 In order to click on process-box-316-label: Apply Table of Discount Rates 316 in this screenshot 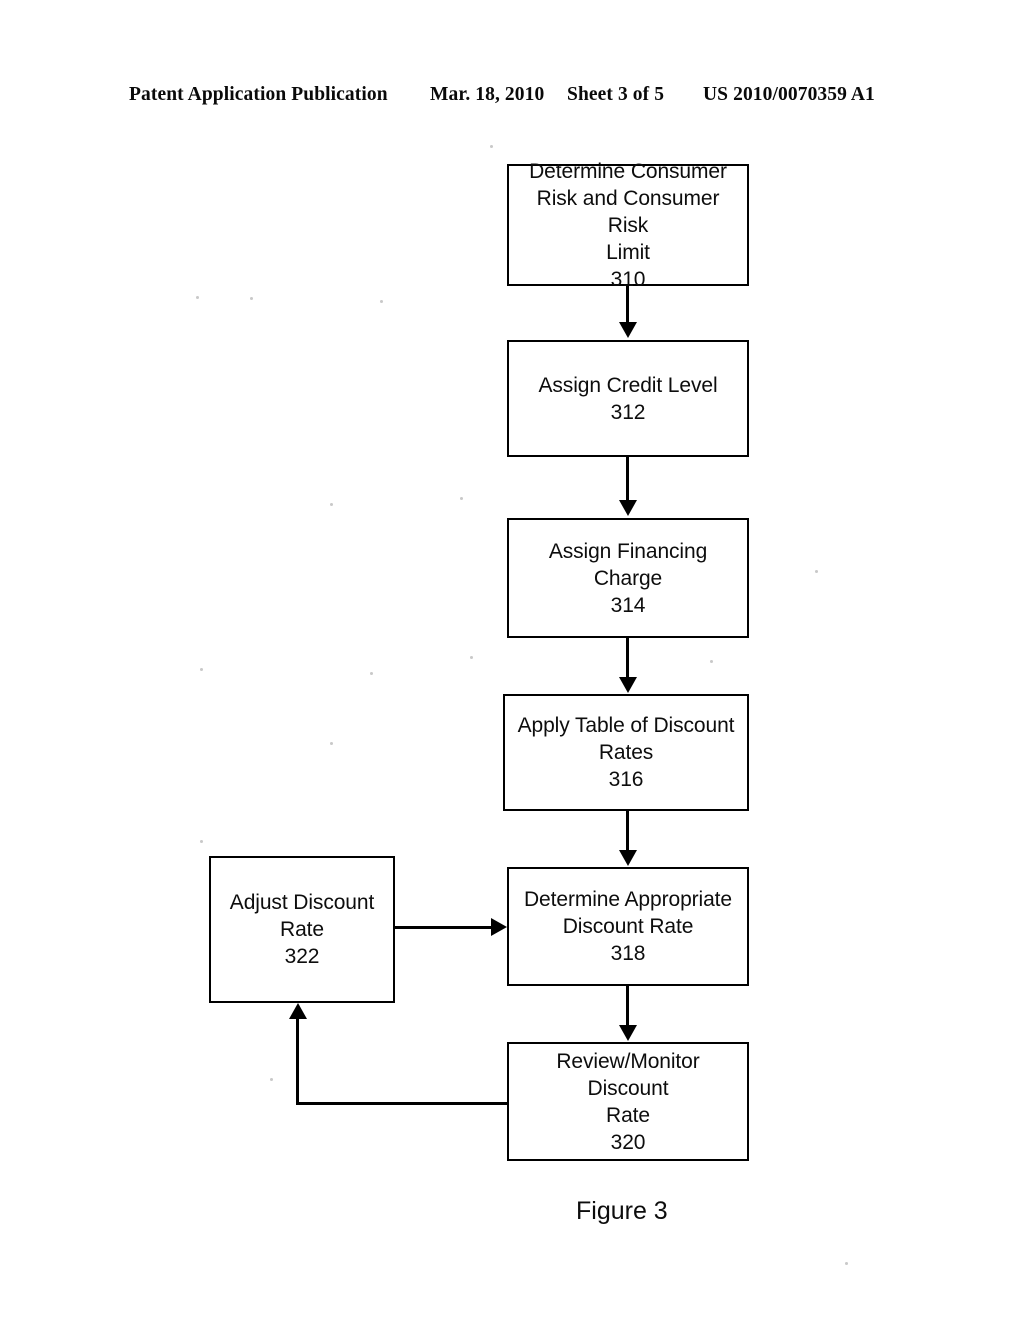, I will do `click(626, 752)`.